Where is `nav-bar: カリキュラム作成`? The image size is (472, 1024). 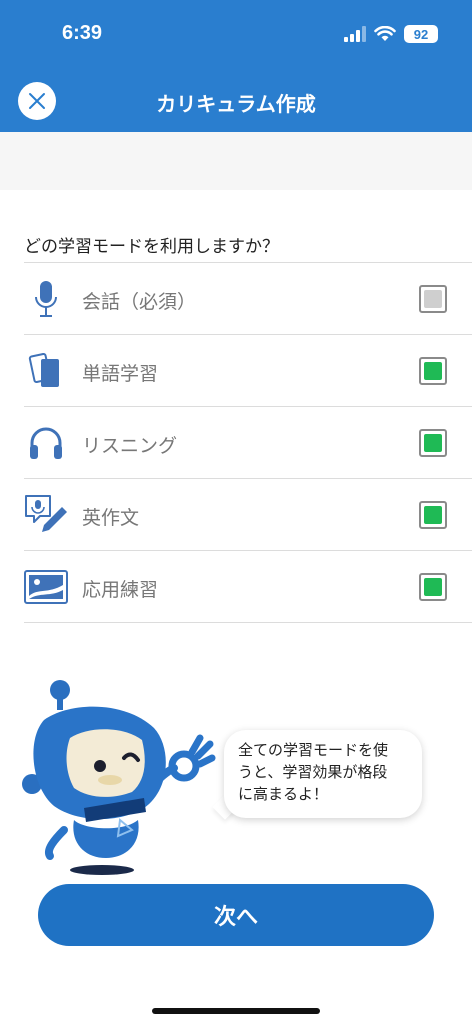
nav-bar: カリキュラム作成 is located at coordinates (236, 101).